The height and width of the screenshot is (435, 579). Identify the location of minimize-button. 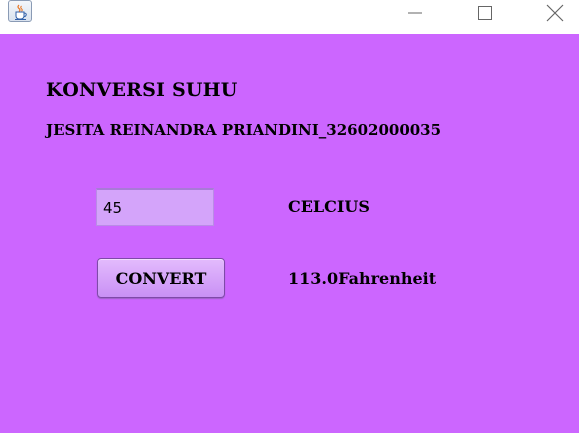
(415, 13).